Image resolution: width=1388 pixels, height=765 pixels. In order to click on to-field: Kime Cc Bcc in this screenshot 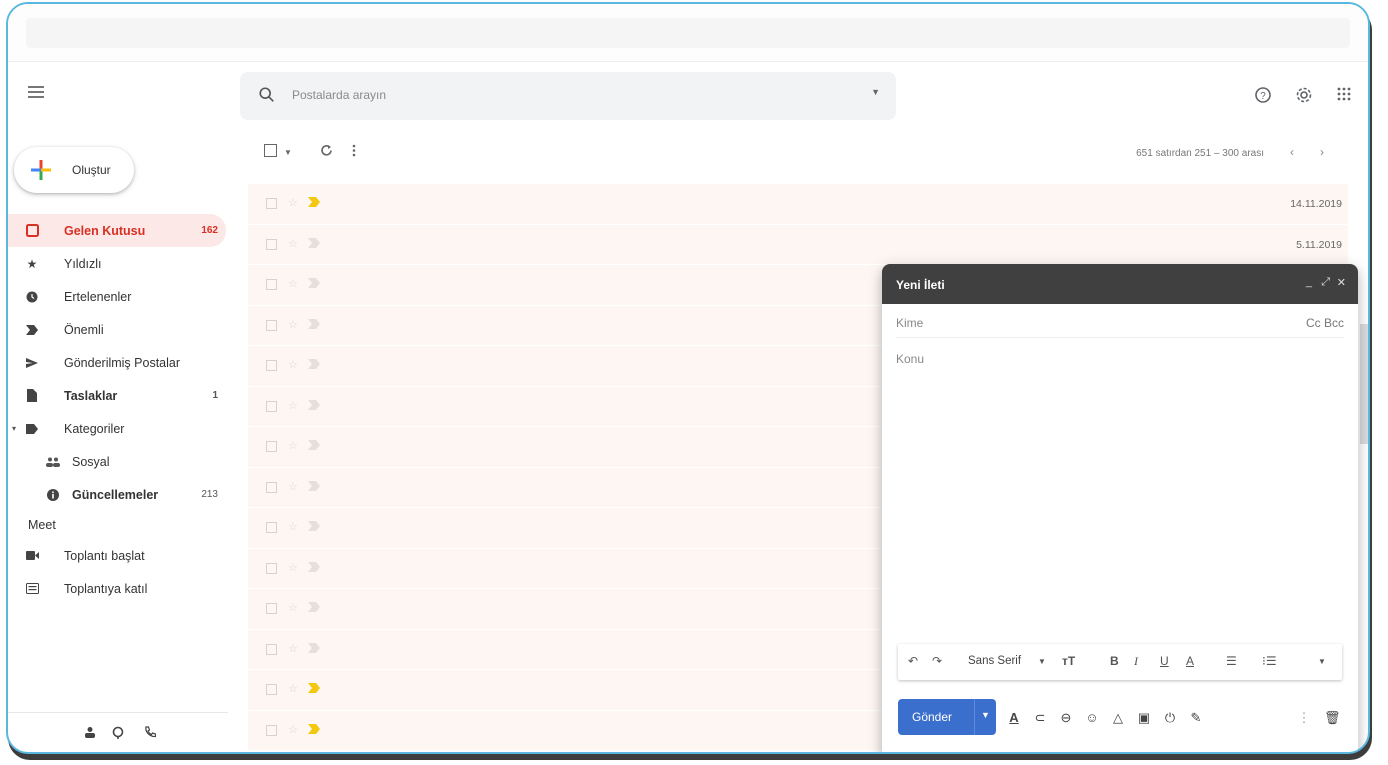, I will do `click(1120, 321)`.